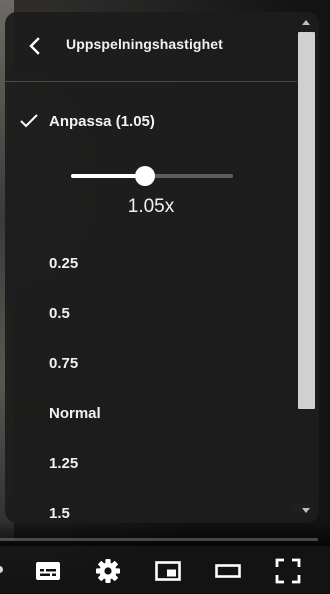 The height and width of the screenshot is (594, 330). I want to click on custom-speed-label: Anpassa (1.05), so click(102, 121).